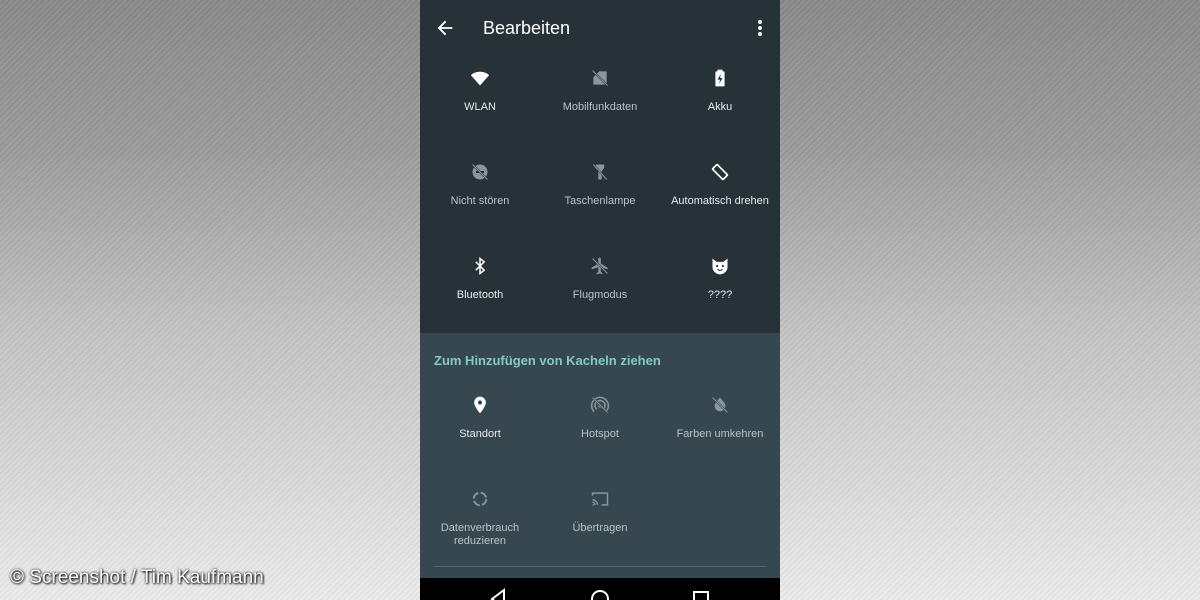 This screenshot has width=1200, height=600. Describe the element at coordinates (600, 78) in the screenshot. I see `mobile-data-off-icon` at that location.